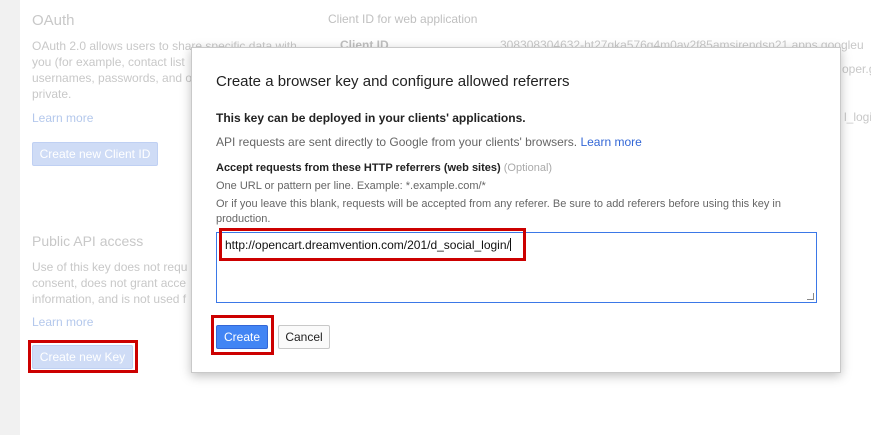 This screenshot has height=435, width=871. Describe the element at coordinates (528, 168) in the screenshot. I see `optional-tag: (Optional)` at that location.